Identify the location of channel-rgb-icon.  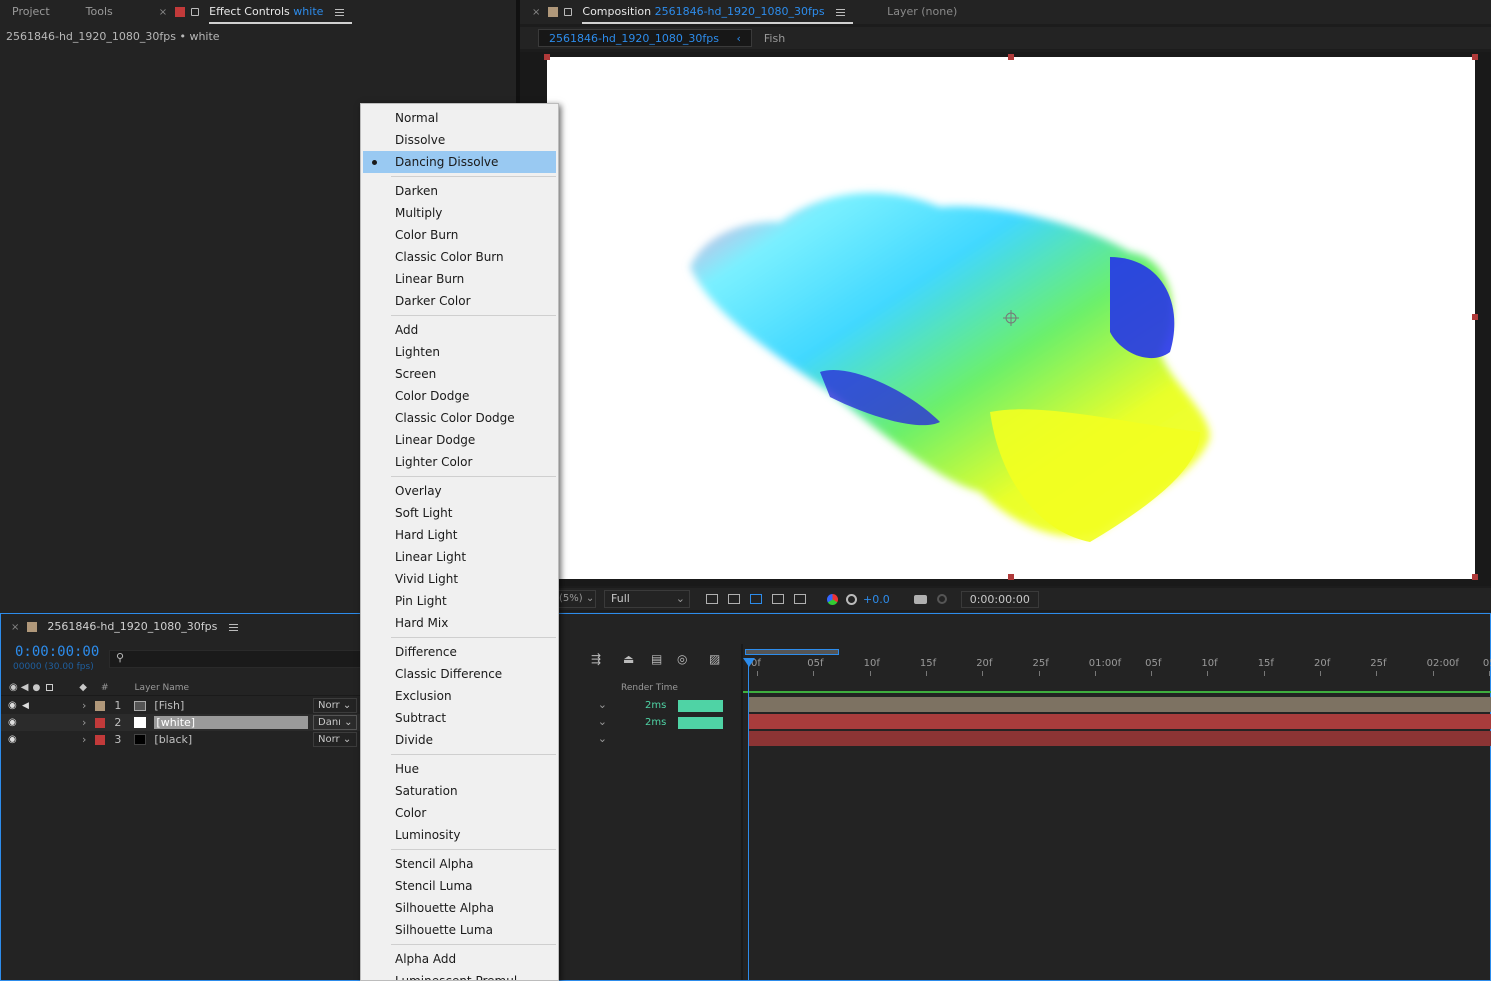
(832, 599).